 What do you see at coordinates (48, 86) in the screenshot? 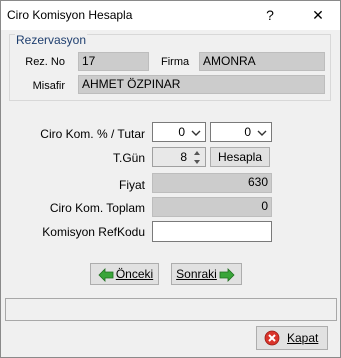
I see `misafir-label: Misafir` at bounding box center [48, 86].